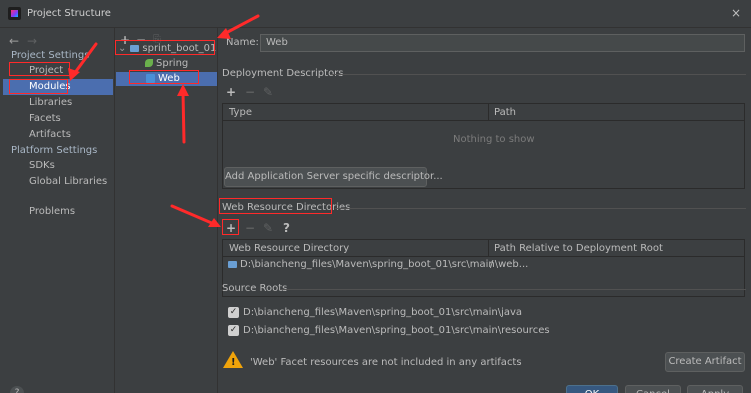 Image resolution: width=751 pixels, height=393 pixels. Describe the element at coordinates (165, 47) in the screenshot. I see `annotation-box-module-root` at that location.